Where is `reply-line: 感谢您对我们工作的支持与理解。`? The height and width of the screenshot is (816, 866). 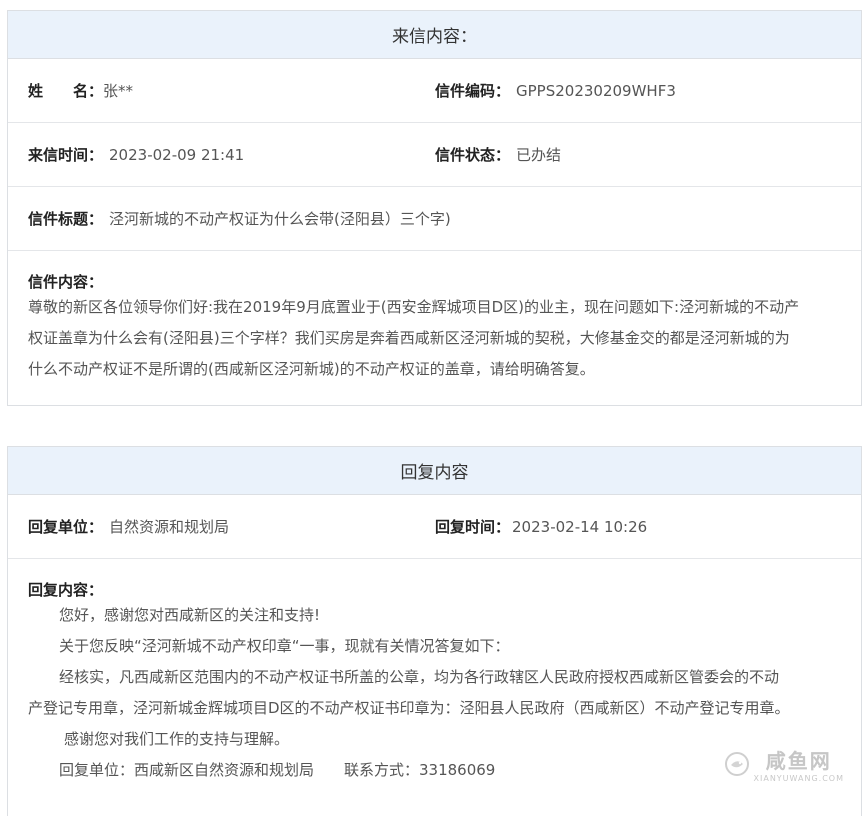
reply-line: 感谢您对我们工作的支持与理解。 is located at coordinates (177, 739).